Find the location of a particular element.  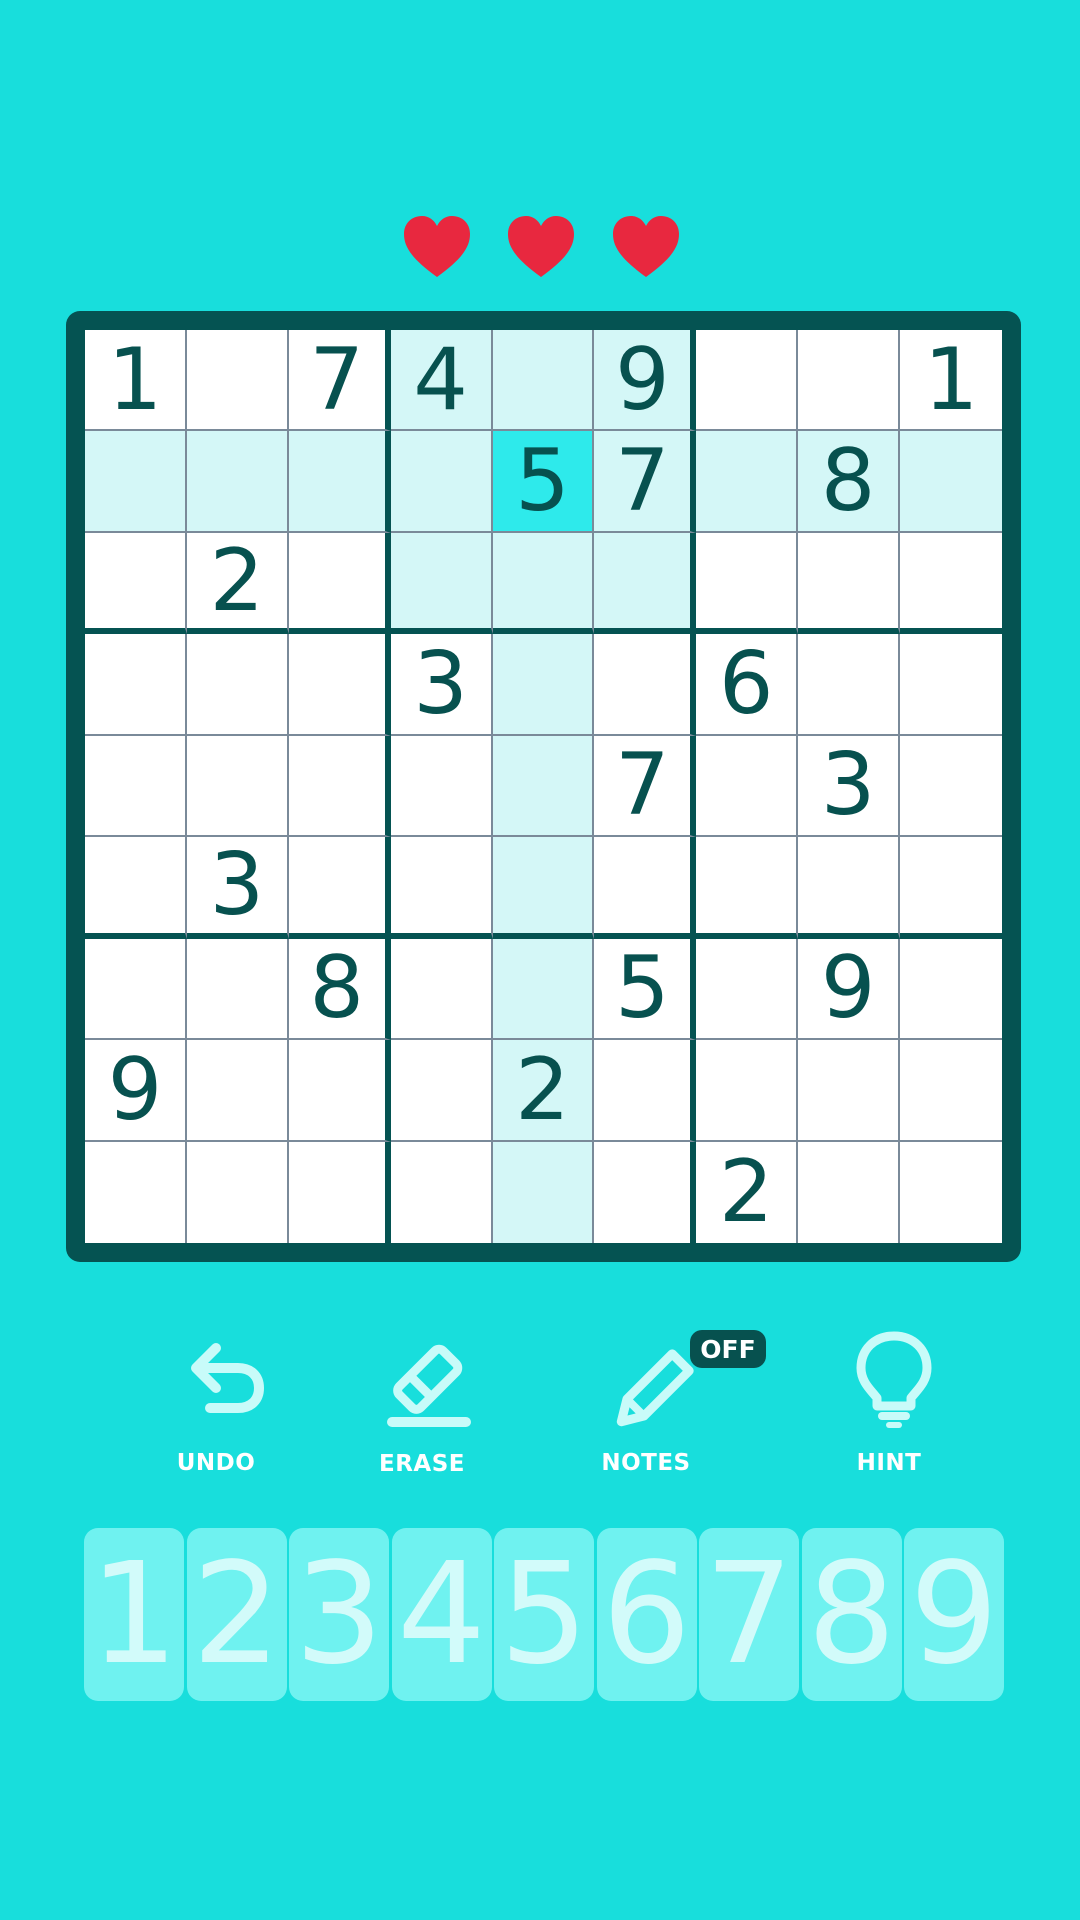

number-key-6: 6 is located at coordinates (646, 1614).